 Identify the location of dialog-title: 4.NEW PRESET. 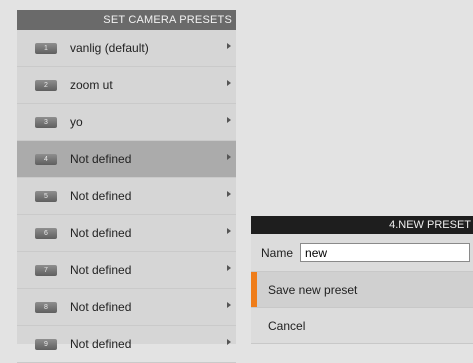
(362, 225).